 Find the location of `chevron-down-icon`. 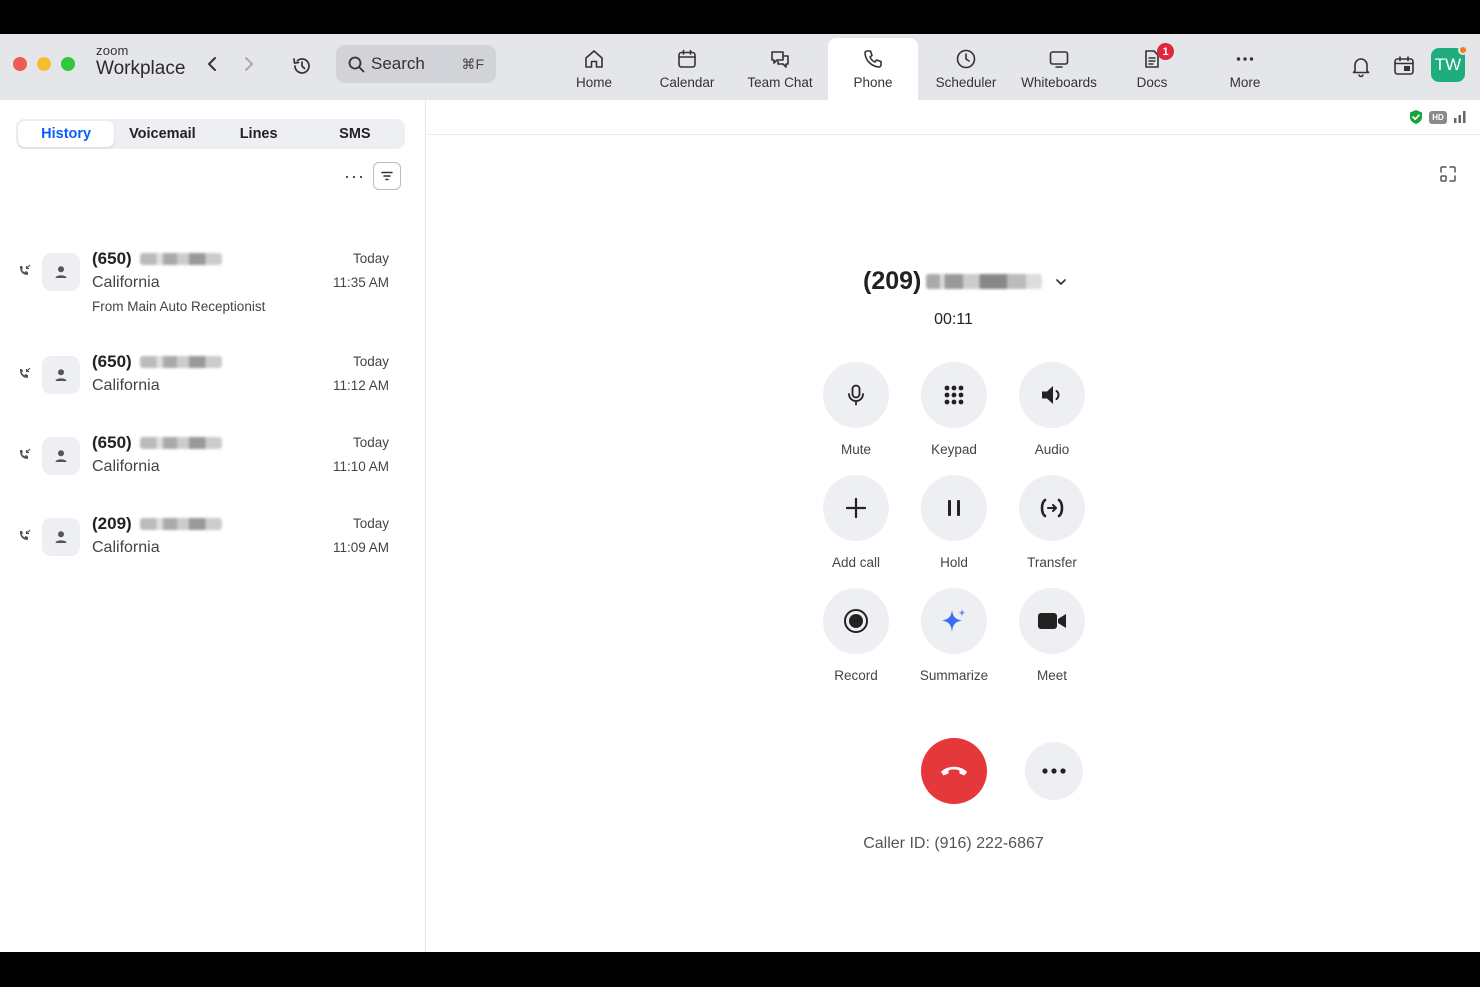

chevron-down-icon is located at coordinates (1061, 282).